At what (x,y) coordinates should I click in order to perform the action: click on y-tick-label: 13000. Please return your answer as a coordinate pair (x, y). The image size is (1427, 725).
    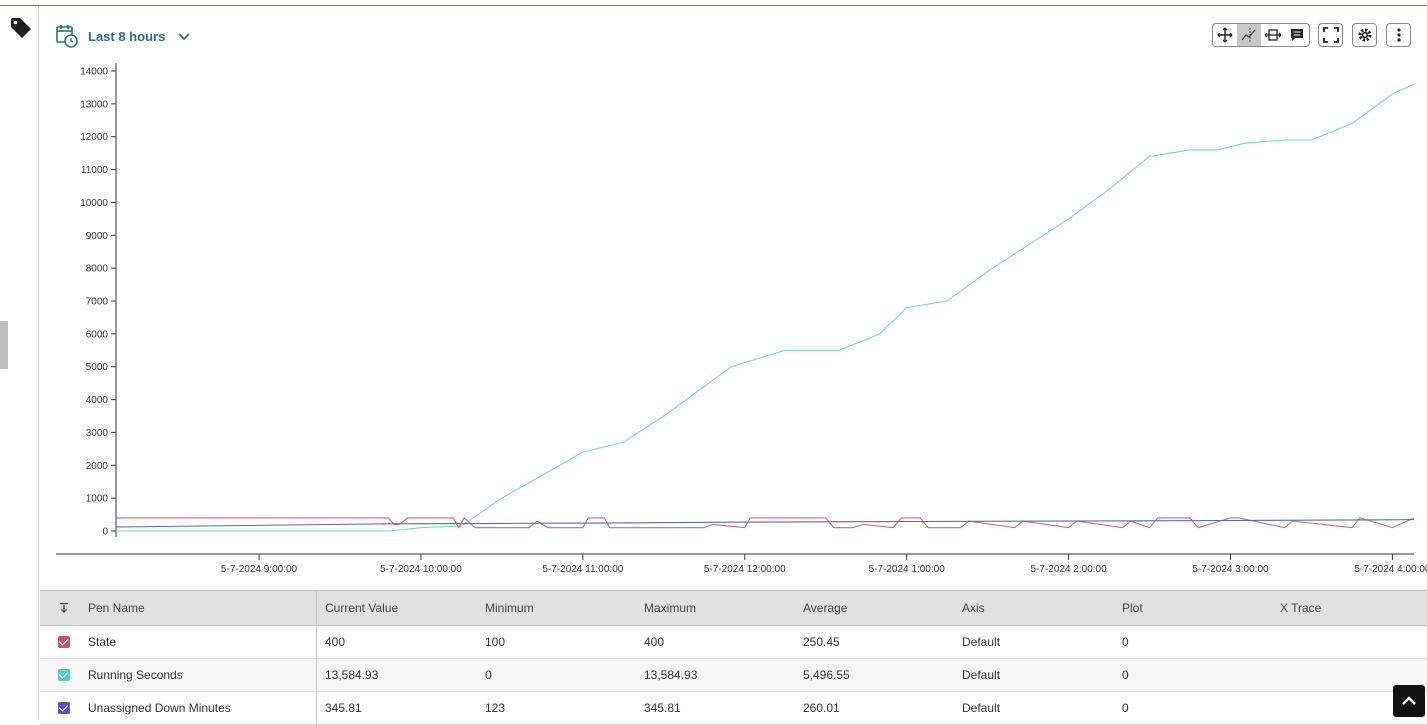
    Looking at the image, I should click on (94, 104).